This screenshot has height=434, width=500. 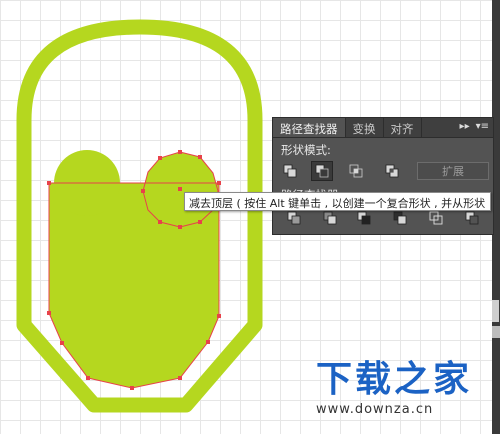 What do you see at coordinates (394, 379) in the screenshot?
I see `watermark-title: 下载之家` at bounding box center [394, 379].